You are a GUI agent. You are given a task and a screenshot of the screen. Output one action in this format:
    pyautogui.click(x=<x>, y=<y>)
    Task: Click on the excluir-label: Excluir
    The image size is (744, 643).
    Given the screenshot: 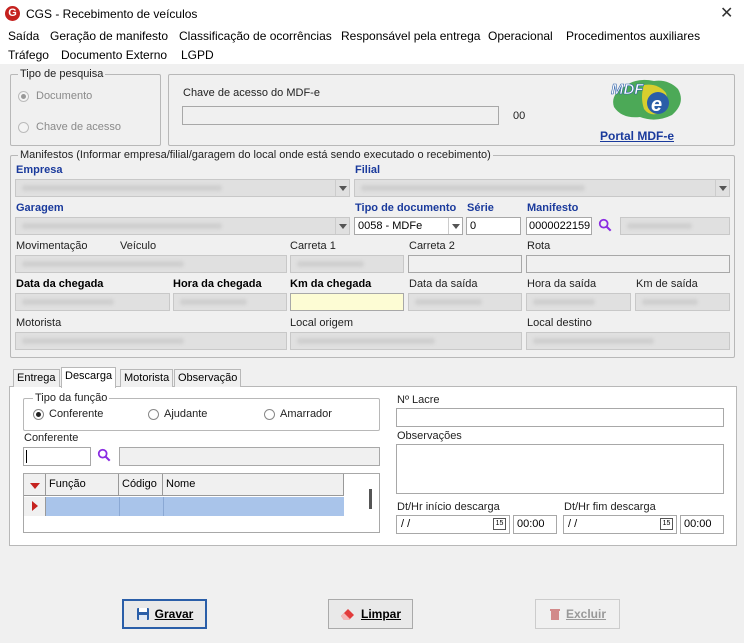 What is the action you would take?
    pyautogui.click(x=586, y=614)
    